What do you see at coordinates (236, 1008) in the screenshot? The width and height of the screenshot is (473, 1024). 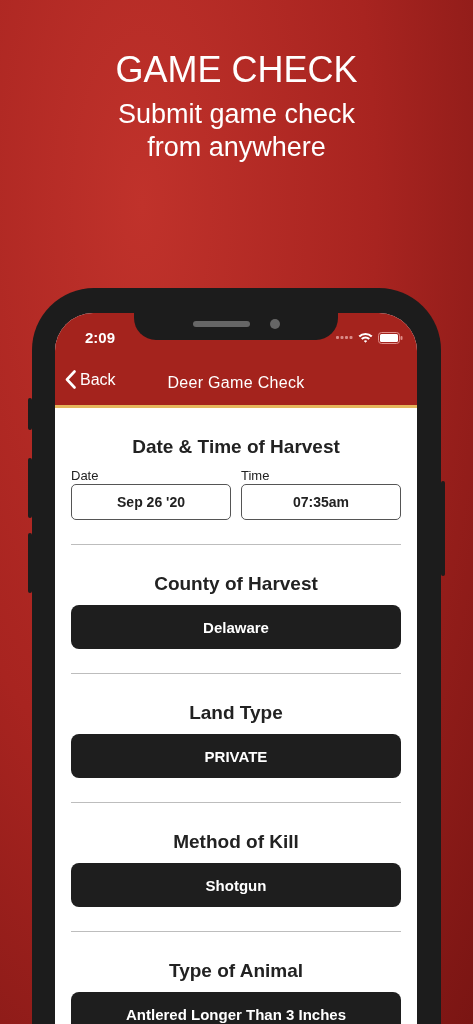 I see `select-button: Antlered Longer Than 3 Inches` at bounding box center [236, 1008].